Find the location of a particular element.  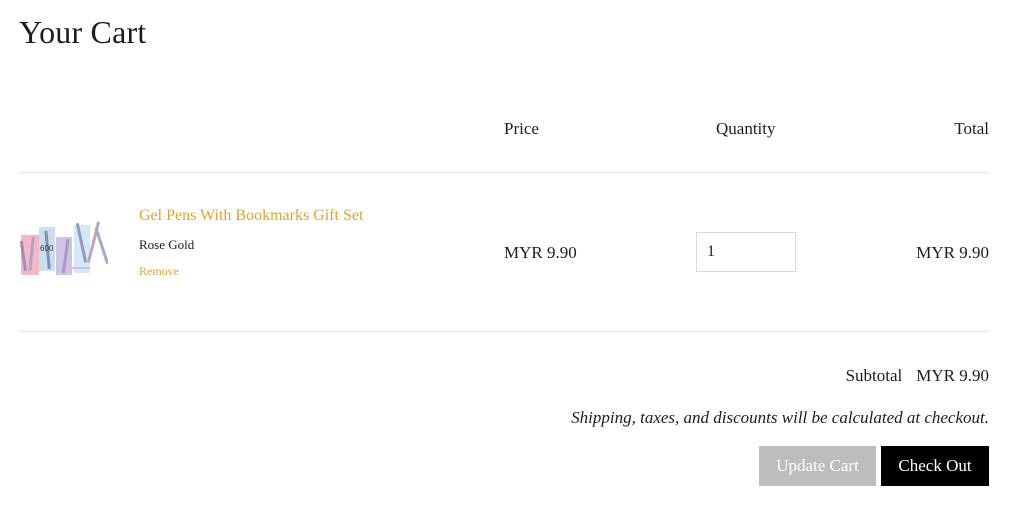

product-image: 600 is located at coordinates (64, 247).